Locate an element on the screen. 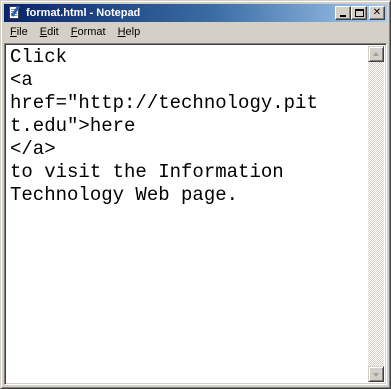 This screenshot has width=391, height=389. close-button: ✕ is located at coordinates (377, 13).